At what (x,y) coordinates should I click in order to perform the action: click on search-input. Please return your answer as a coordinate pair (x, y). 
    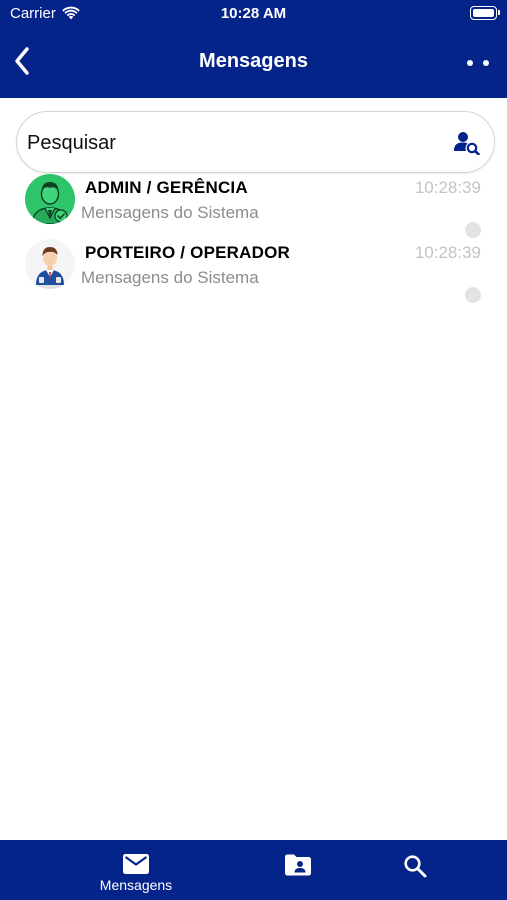
    Looking at the image, I should click on (227, 143).